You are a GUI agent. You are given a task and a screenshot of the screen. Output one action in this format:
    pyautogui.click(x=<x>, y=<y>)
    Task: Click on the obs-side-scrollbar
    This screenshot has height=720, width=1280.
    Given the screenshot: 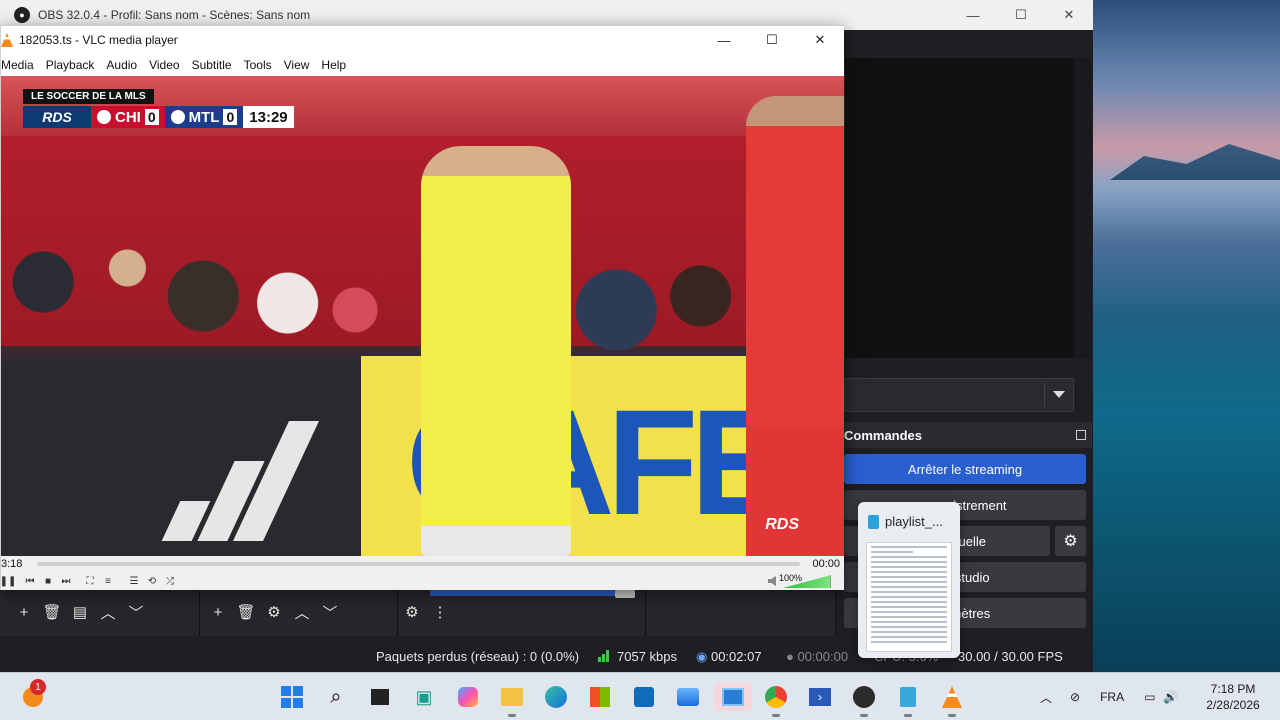 What is the action you would take?
    pyautogui.click(x=1083, y=208)
    